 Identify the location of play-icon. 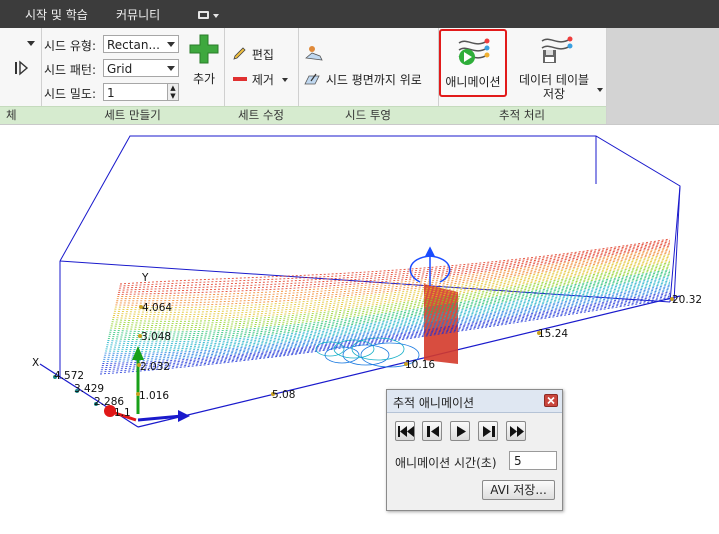
(461, 431).